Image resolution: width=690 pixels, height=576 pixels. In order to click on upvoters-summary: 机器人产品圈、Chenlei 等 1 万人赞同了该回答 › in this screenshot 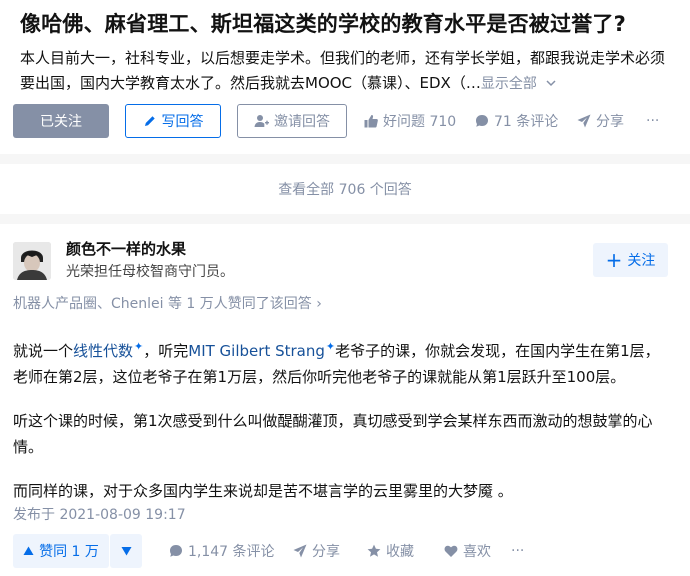, I will do `click(167, 303)`.